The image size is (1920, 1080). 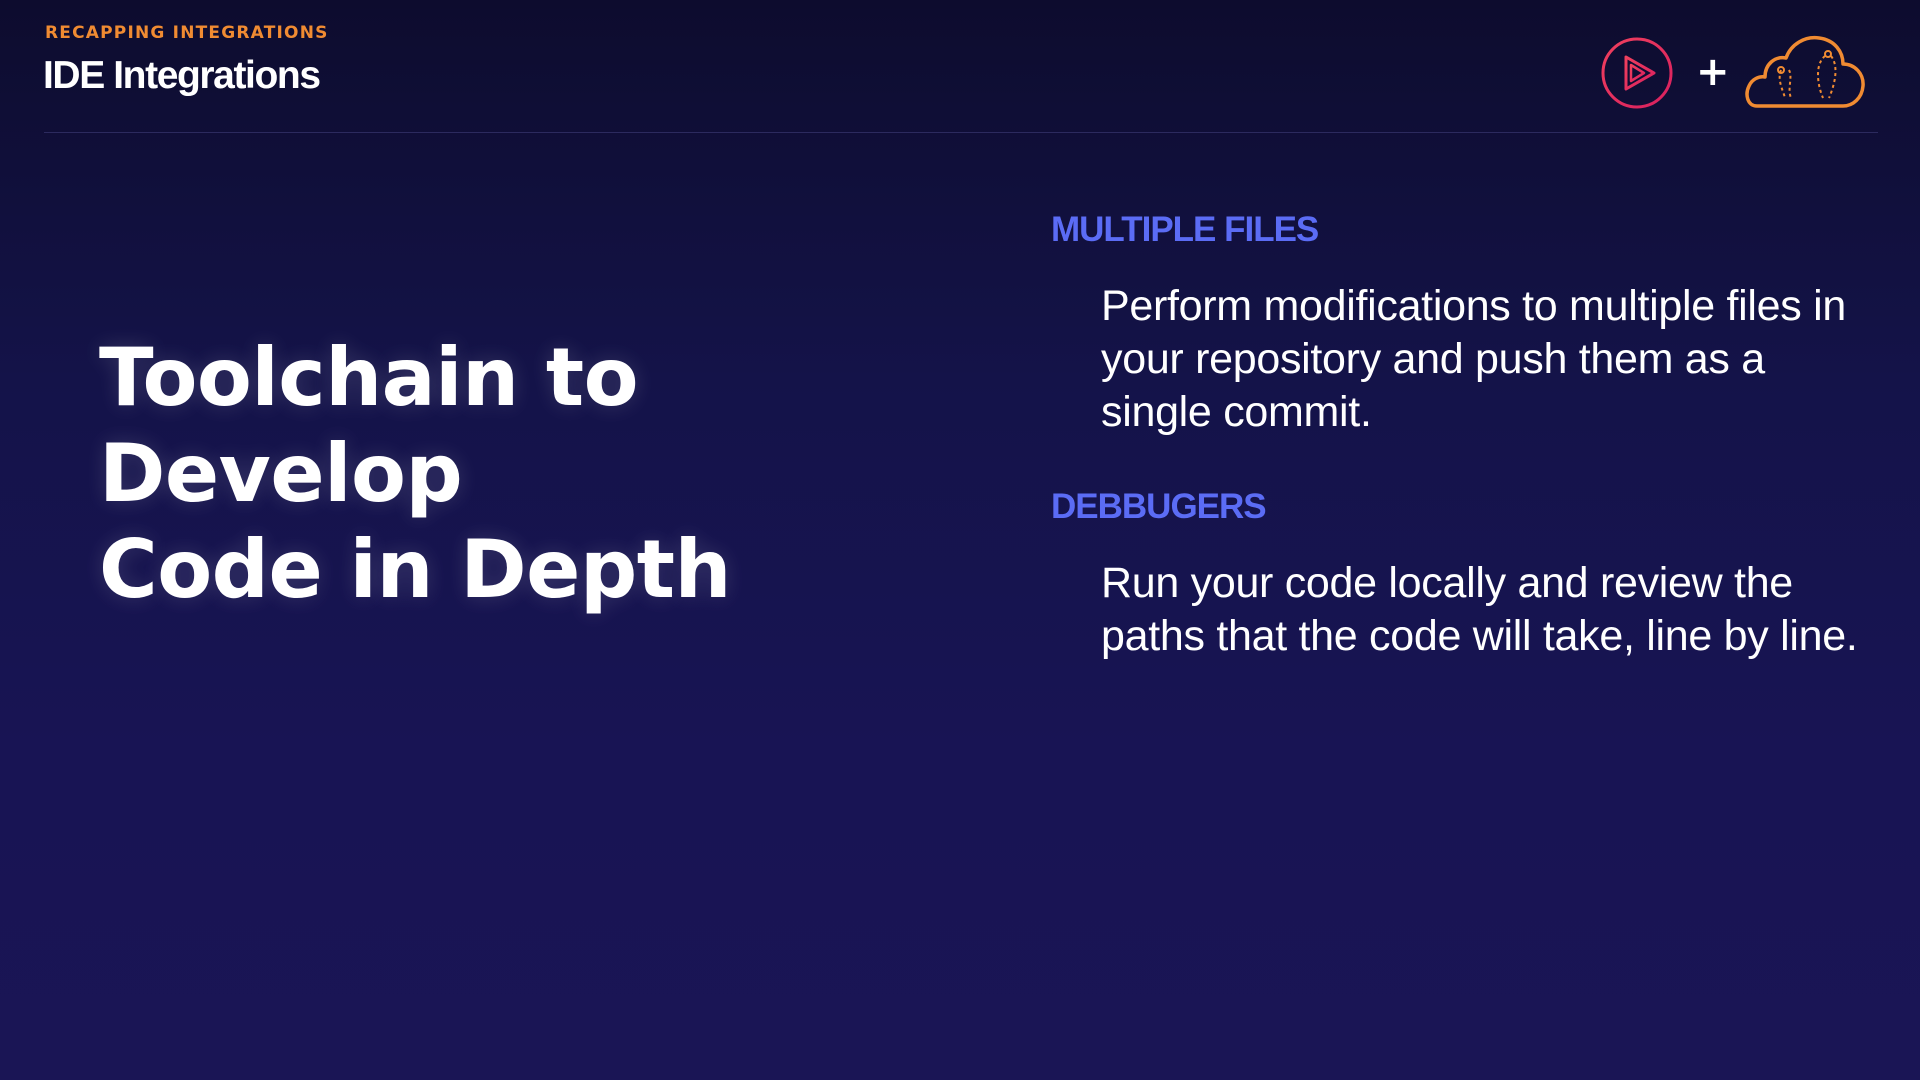 I want to click on feature-heading: MULTIPLE FILES, so click(x=1185, y=229).